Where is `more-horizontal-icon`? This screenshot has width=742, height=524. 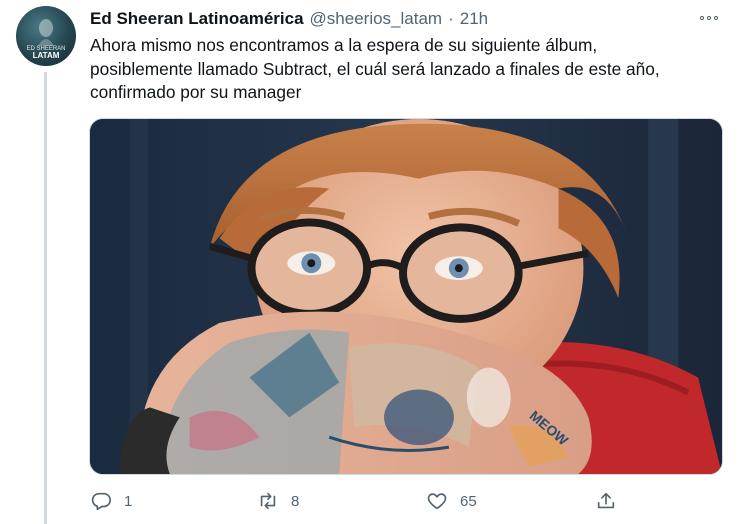 more-horizontal-icon is located at coordinates (709, 18).